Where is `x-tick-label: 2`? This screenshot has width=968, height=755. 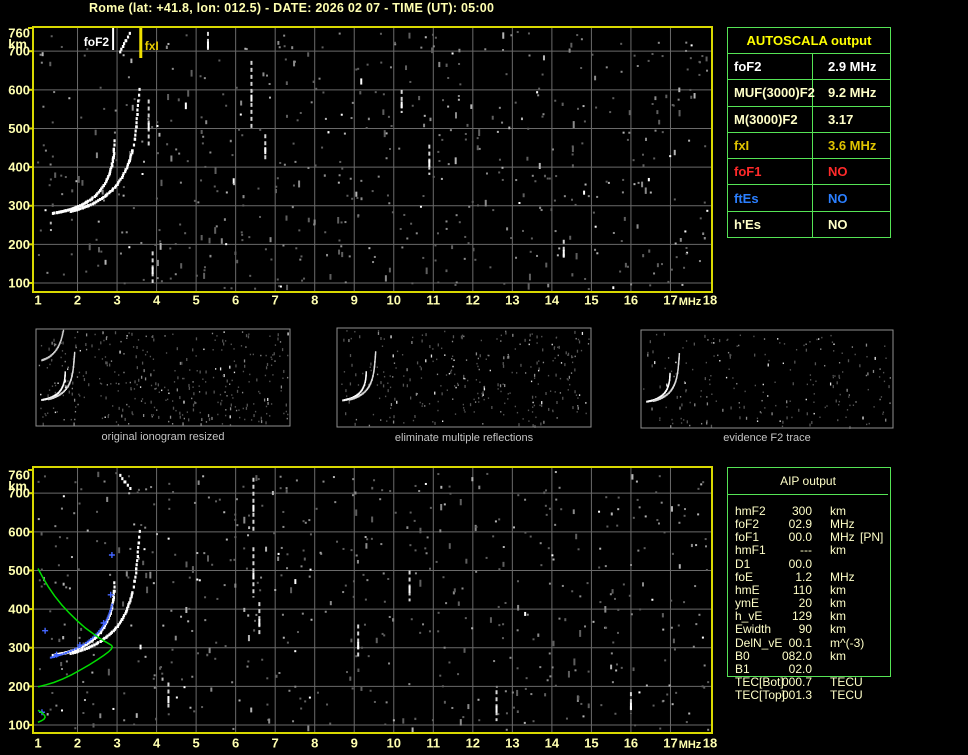 x-tick-label: 2 is located at coordinates (77, 742).